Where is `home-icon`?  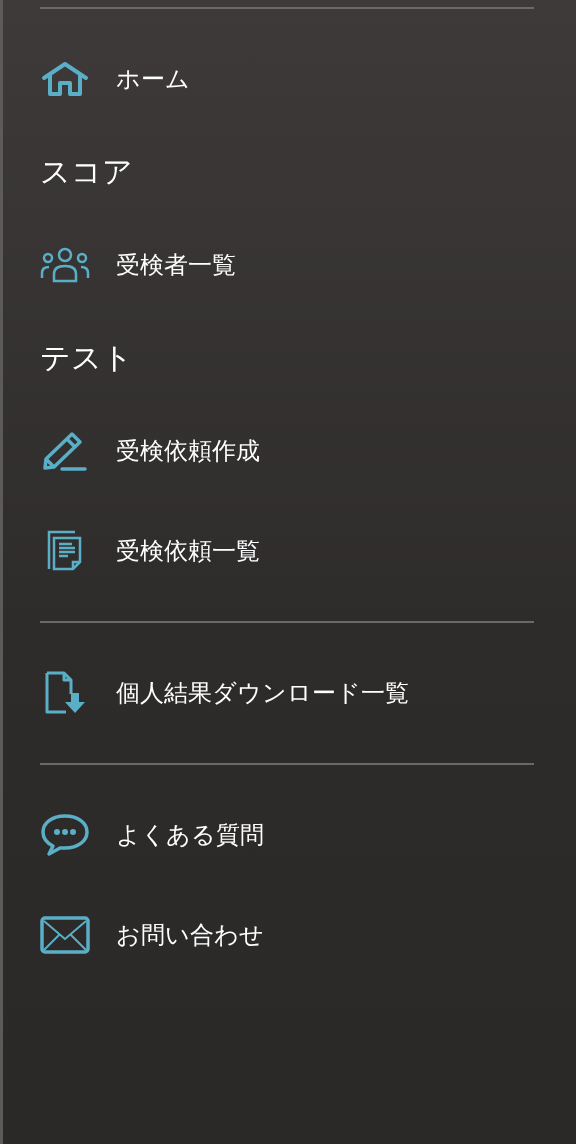 home-icon is located at coordinates (65, 79).